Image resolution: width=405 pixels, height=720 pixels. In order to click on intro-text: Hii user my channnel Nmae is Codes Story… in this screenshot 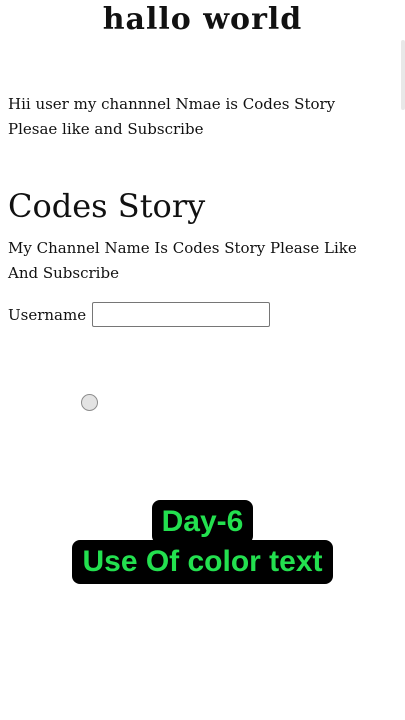, I will do `click(198, 117)`.